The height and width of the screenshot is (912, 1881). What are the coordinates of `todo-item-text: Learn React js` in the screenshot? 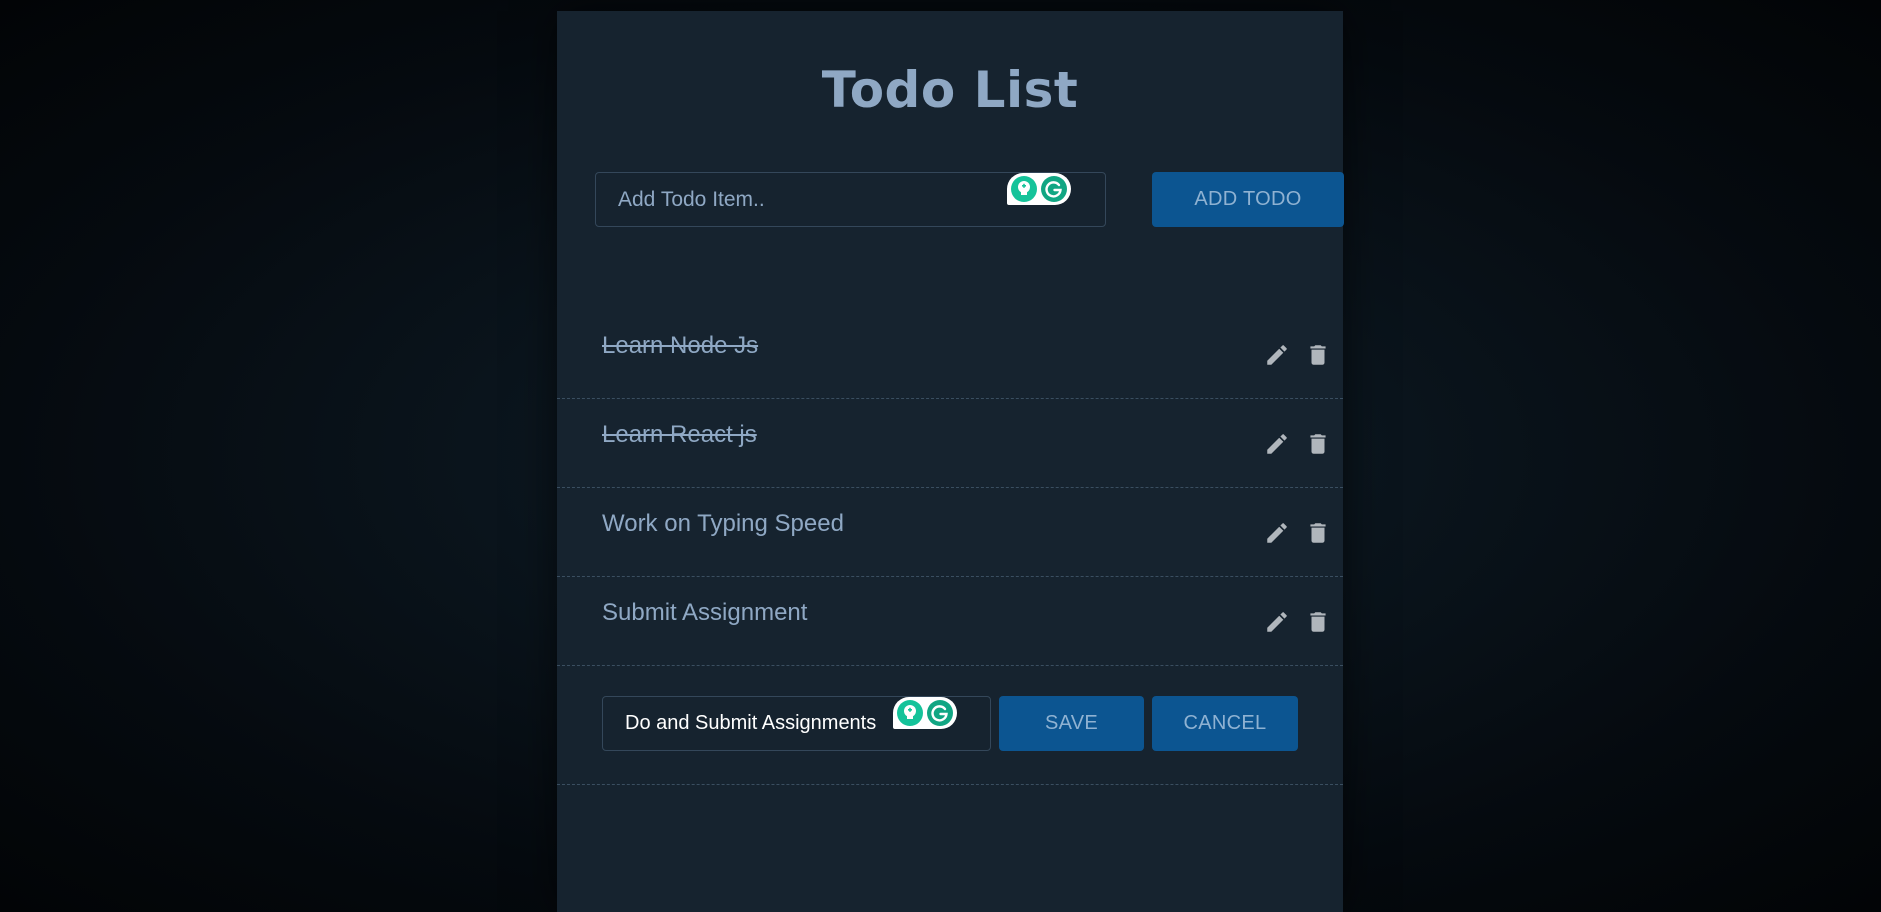 It's located at (679, 435).